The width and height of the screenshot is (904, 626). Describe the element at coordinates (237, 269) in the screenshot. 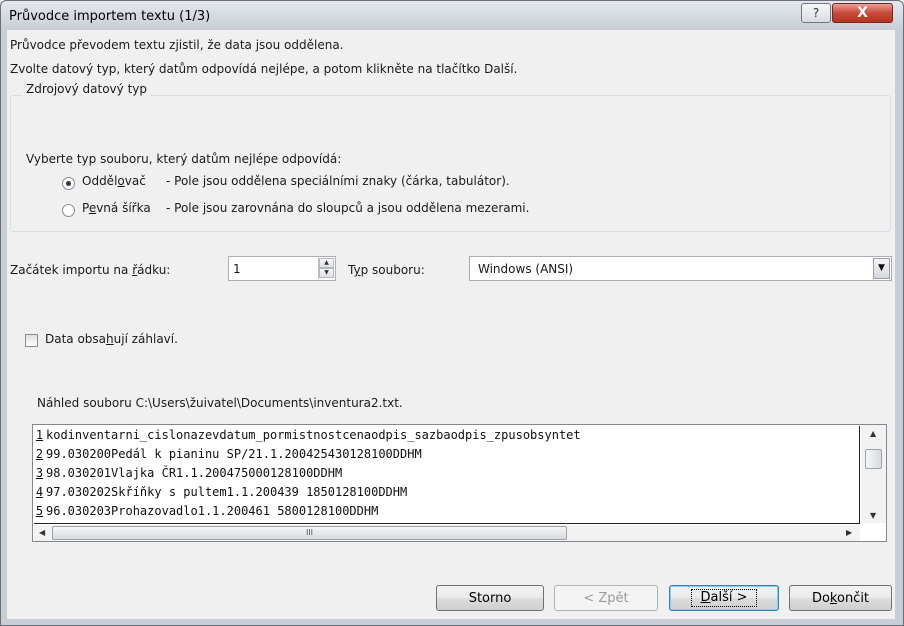

I see `start-row-value: 1` at that location.